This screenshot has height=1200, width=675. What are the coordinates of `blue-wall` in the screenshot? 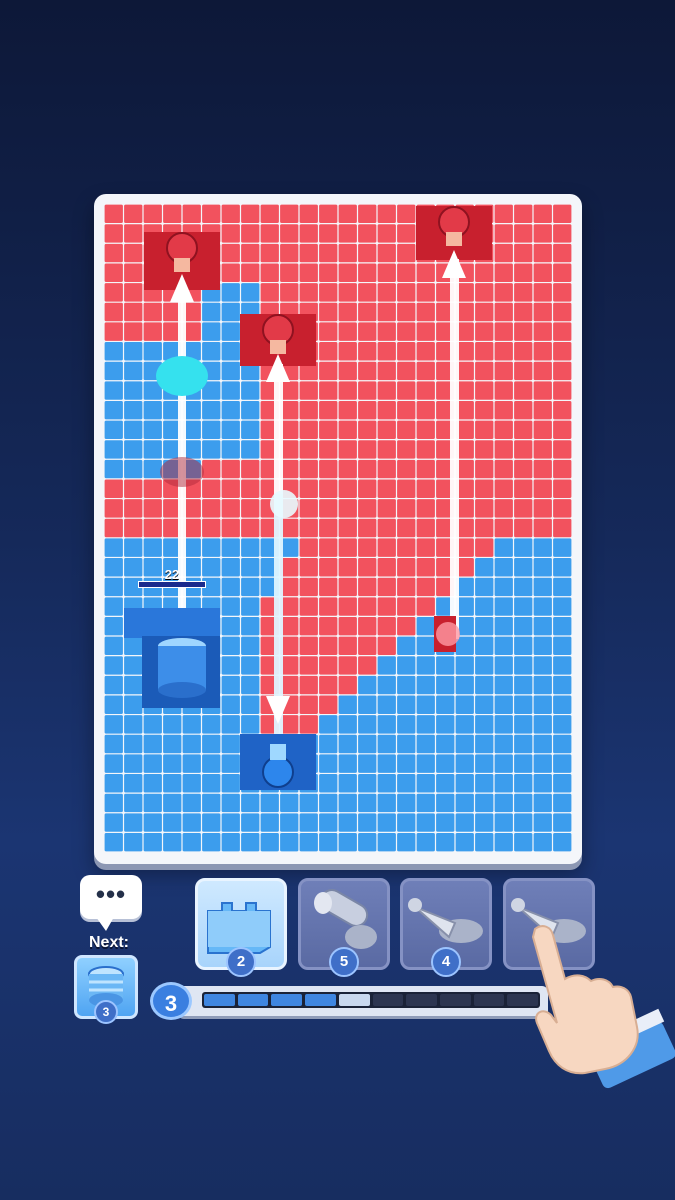 It's located at (172, 623).